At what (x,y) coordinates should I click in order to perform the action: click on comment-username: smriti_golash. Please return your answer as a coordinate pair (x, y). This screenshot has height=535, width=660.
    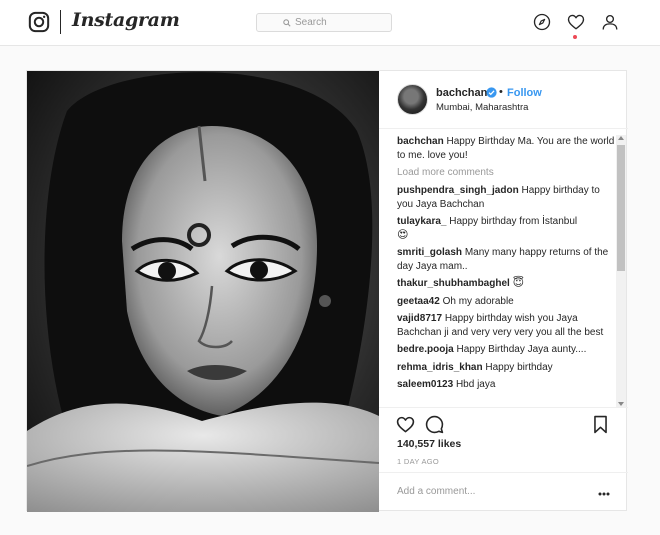
    Looking at the image, I should click on (429, 252).